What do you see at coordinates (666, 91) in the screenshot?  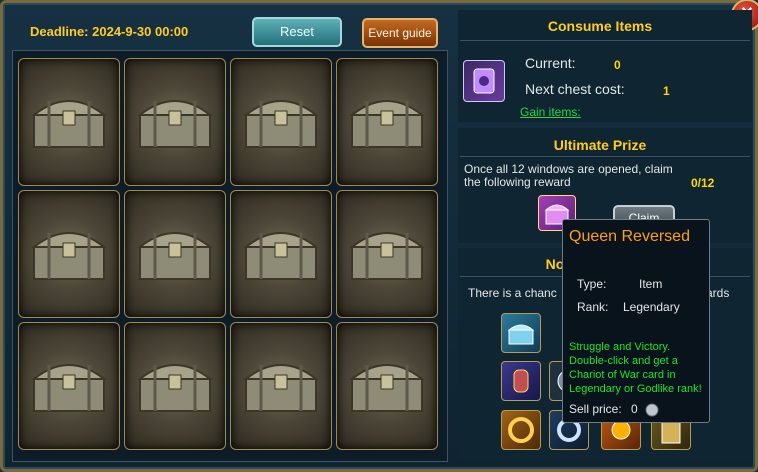 I see `next-cost-value: 1` at bounding box center [666, 91].